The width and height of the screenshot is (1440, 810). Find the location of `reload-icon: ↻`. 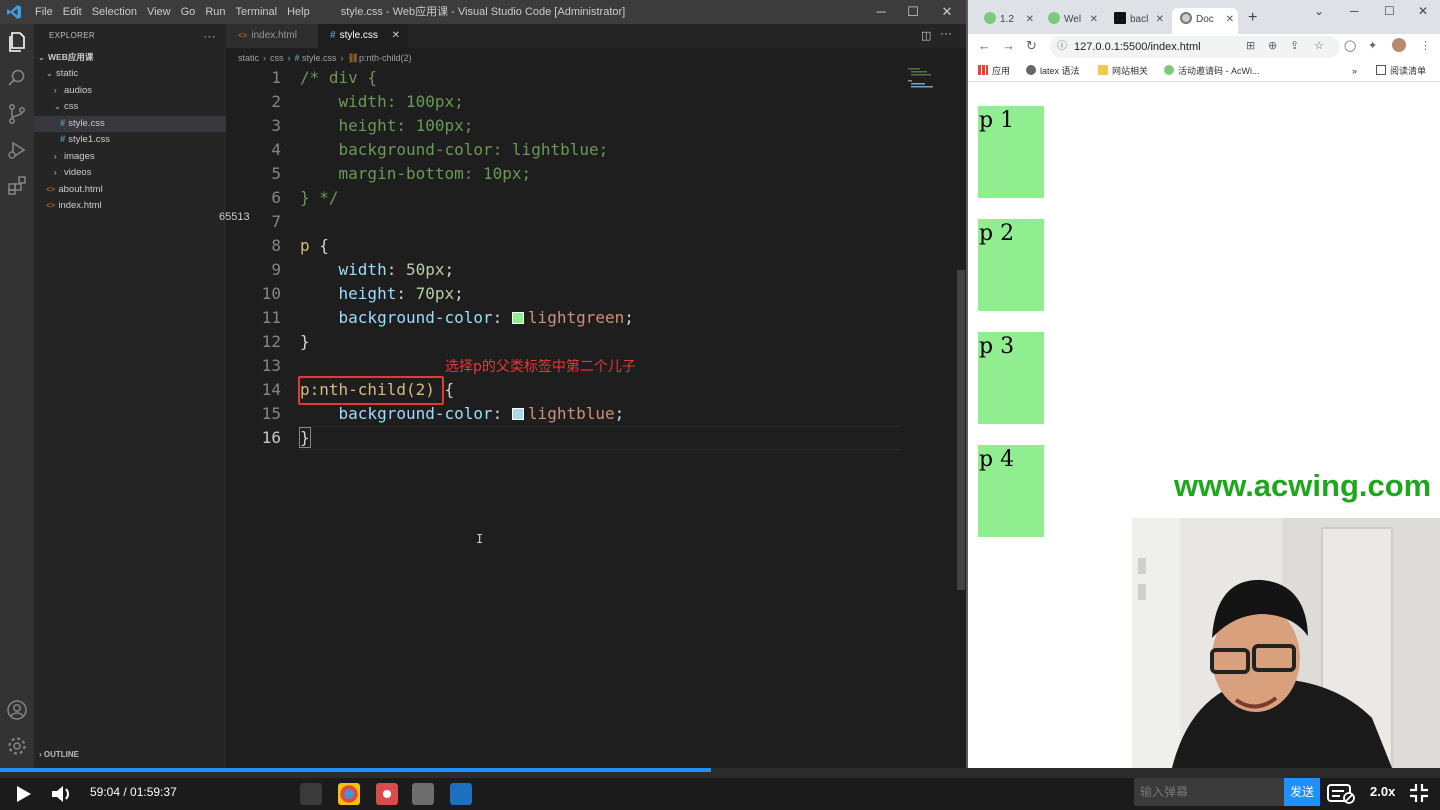

reload-icon: ↻ is located at coordinates (1031, 46).